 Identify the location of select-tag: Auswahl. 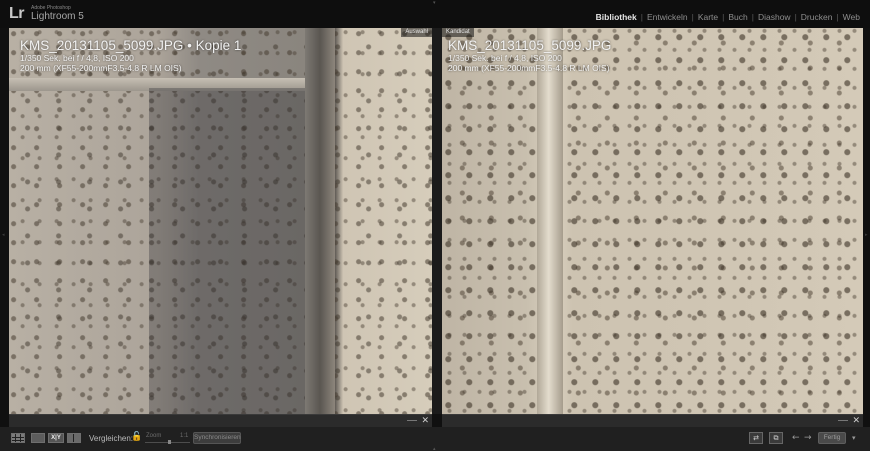
(416, 32).